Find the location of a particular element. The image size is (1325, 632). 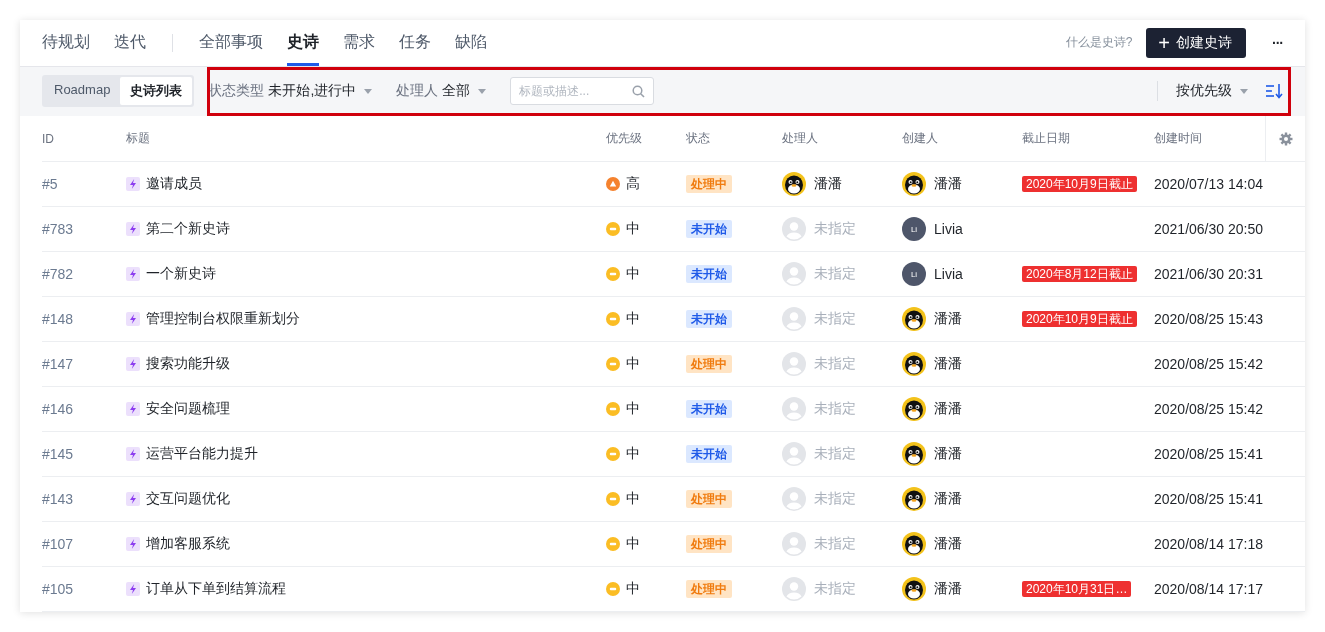

column-header: 截止日期 is located at coordinates (1046, 138).